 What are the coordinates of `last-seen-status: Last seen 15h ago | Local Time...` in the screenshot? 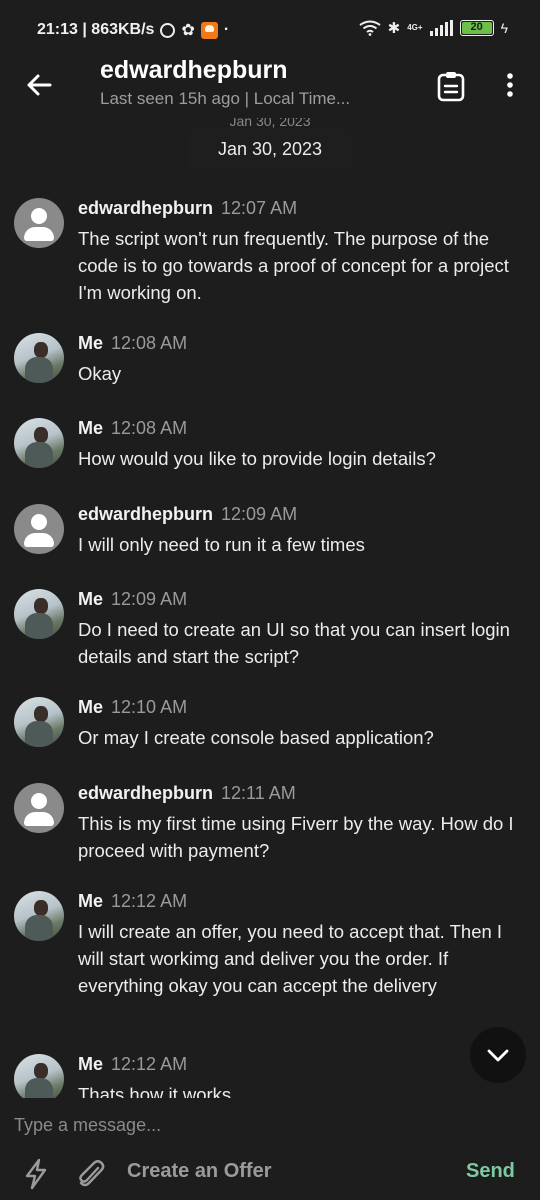 It's located at (225, 98).